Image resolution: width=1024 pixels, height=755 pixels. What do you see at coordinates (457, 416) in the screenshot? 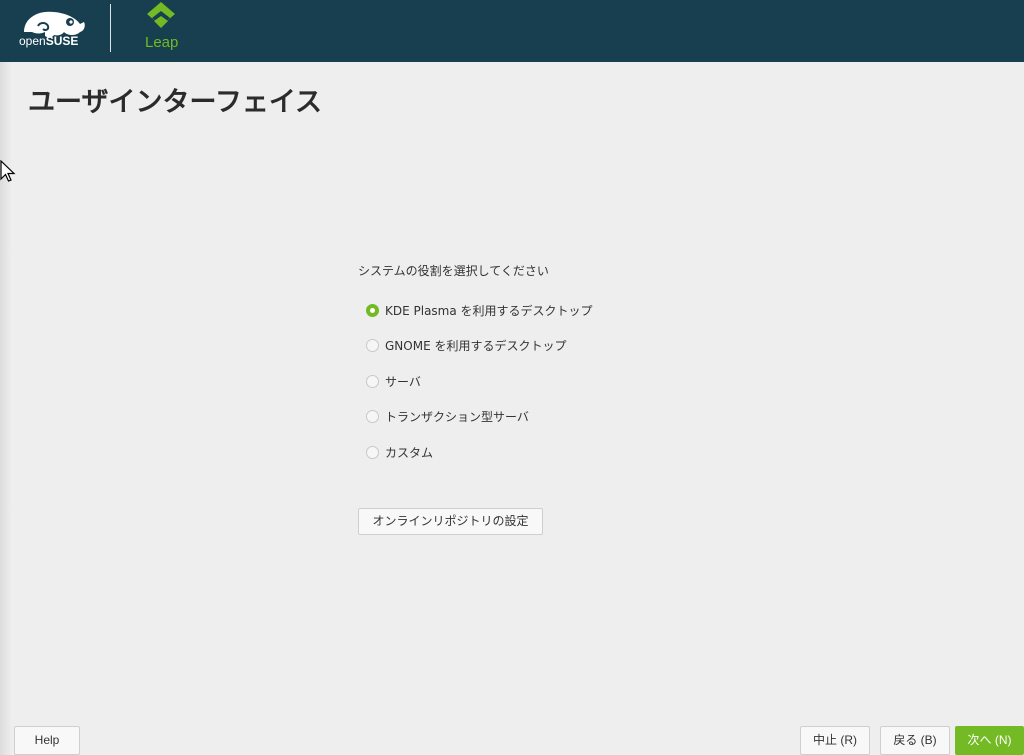
I see `role-option-label: トランザクション型サーバ` at bounding box center [457, 416].